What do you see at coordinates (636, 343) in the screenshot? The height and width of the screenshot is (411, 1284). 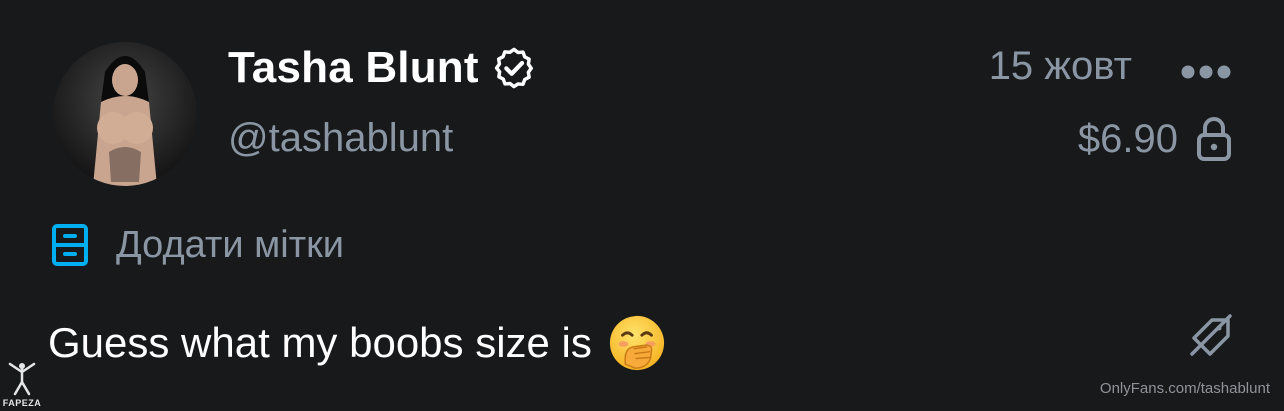 I see `hand-over-mouth-emoji-icon` at bounding box center [636, 343].